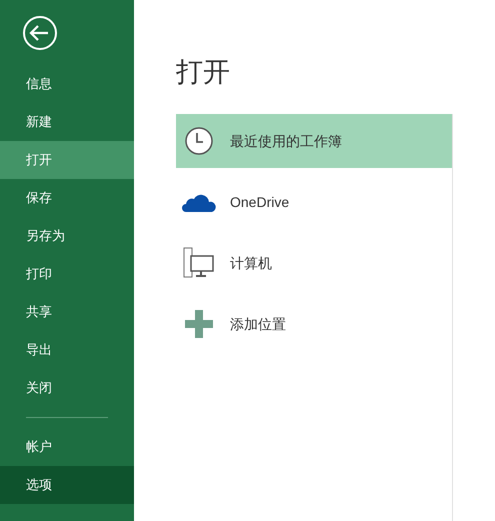 The image size is (495, 521). What do you see at coordinates (199, 324) in the screenshot?
I see `plus-icon` at bounding box center [199, 324].